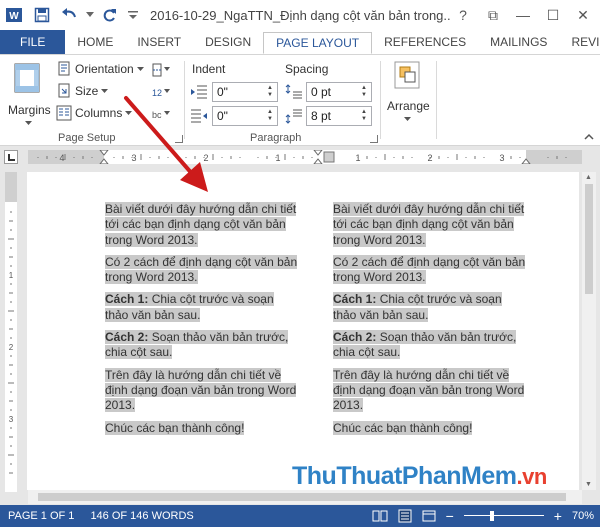  Describe the element at coordinates (33, 42) in the screenshot. I see `tab-file: FILE` at that location.